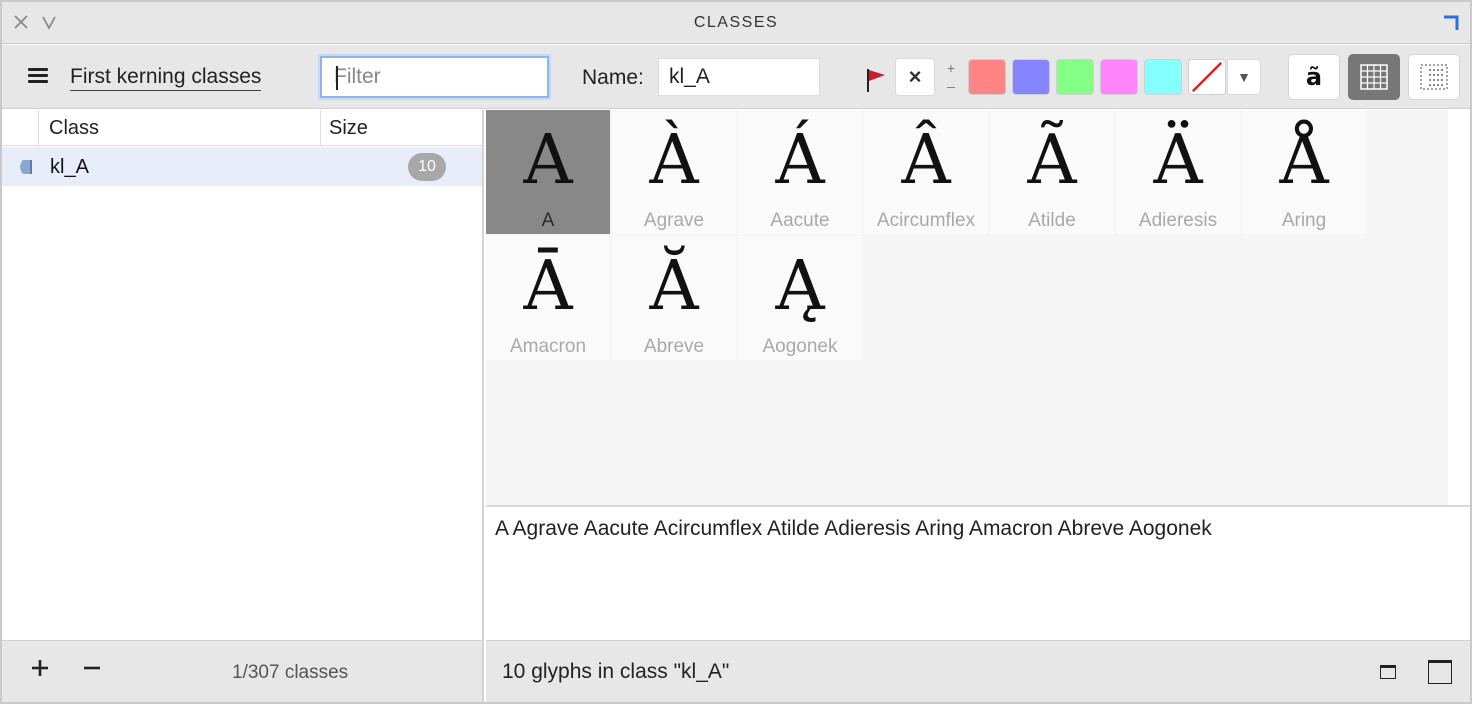 Image resolution: width=1472 pixels, height=704 pixels. Describe the element at coordinates (915, 77) in the screenshot. I see `clear-color-button: ×` at that location.